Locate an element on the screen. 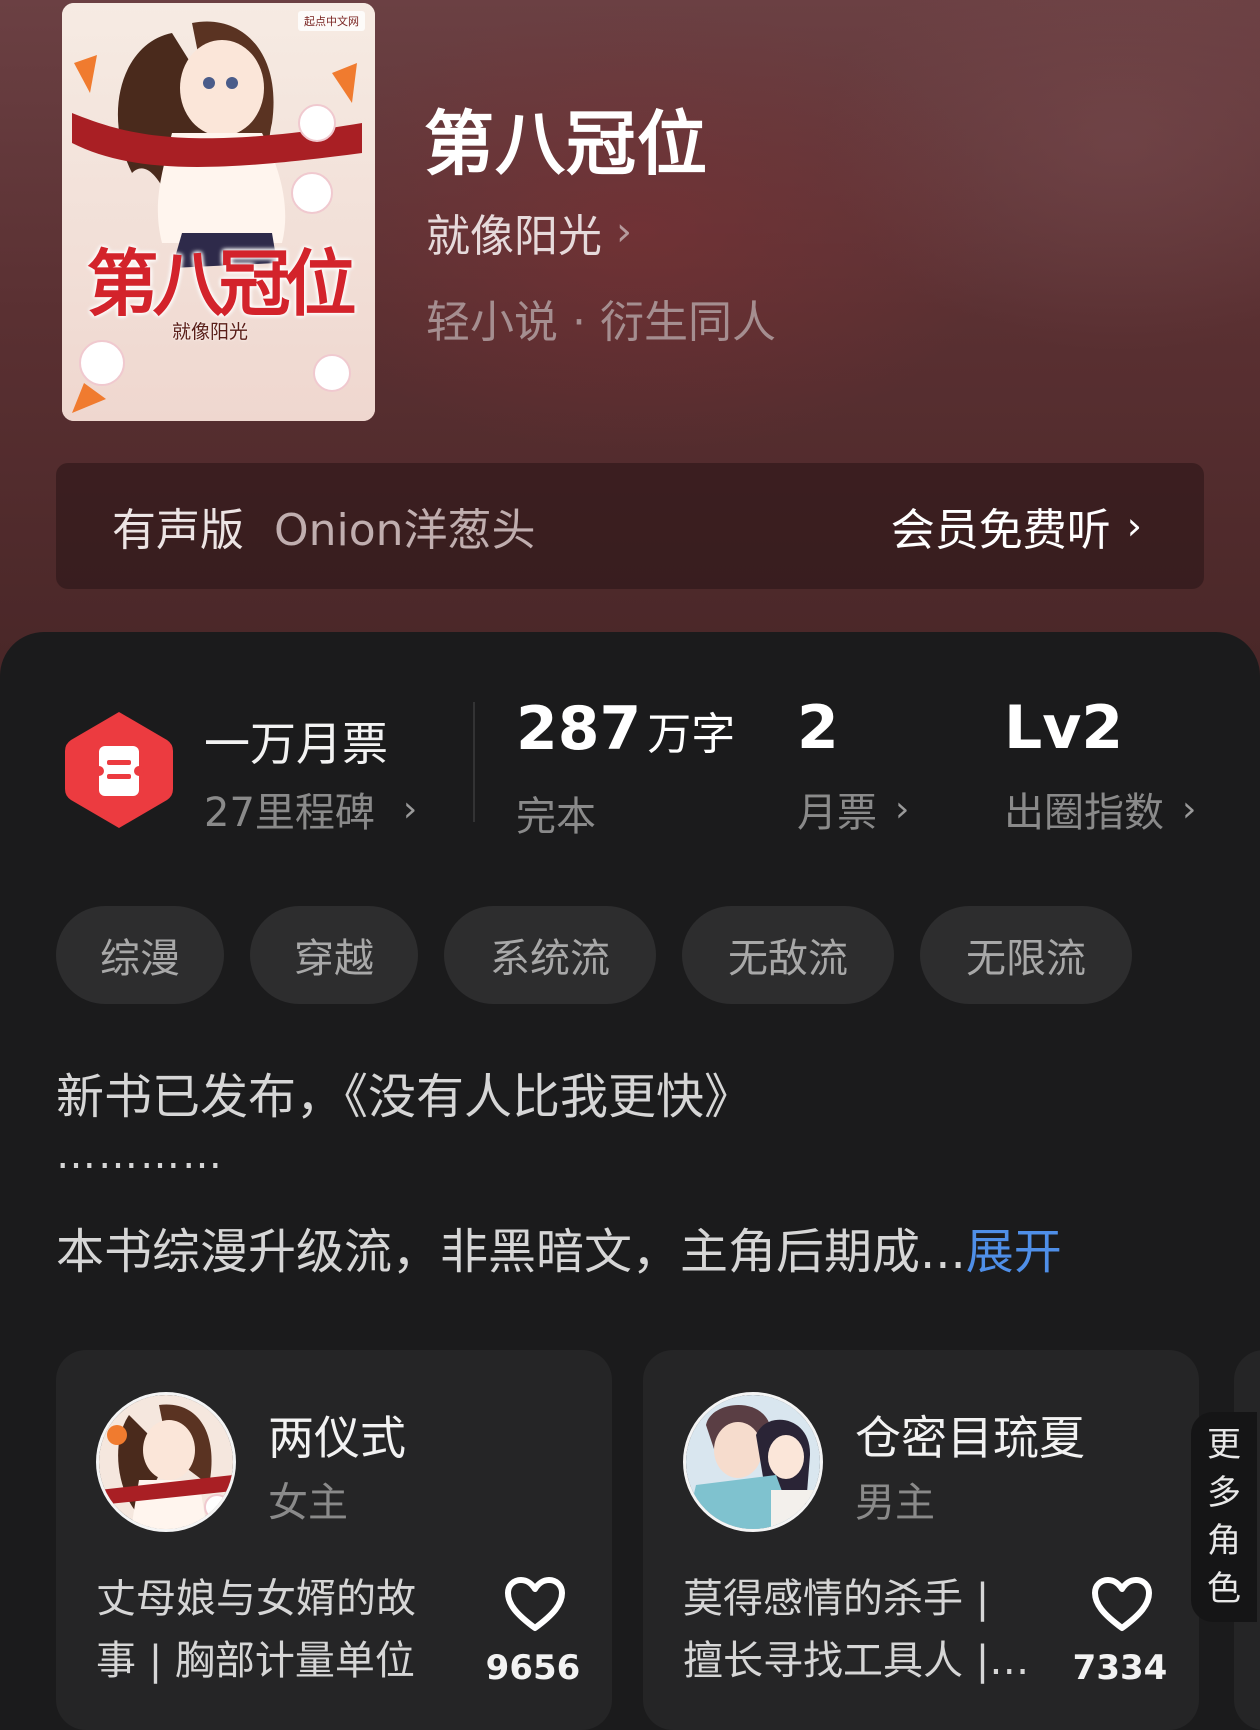  character-description: 丈母娘与女婿的故事 | 胸部计量单位 is located at coordinates (256, 1630).